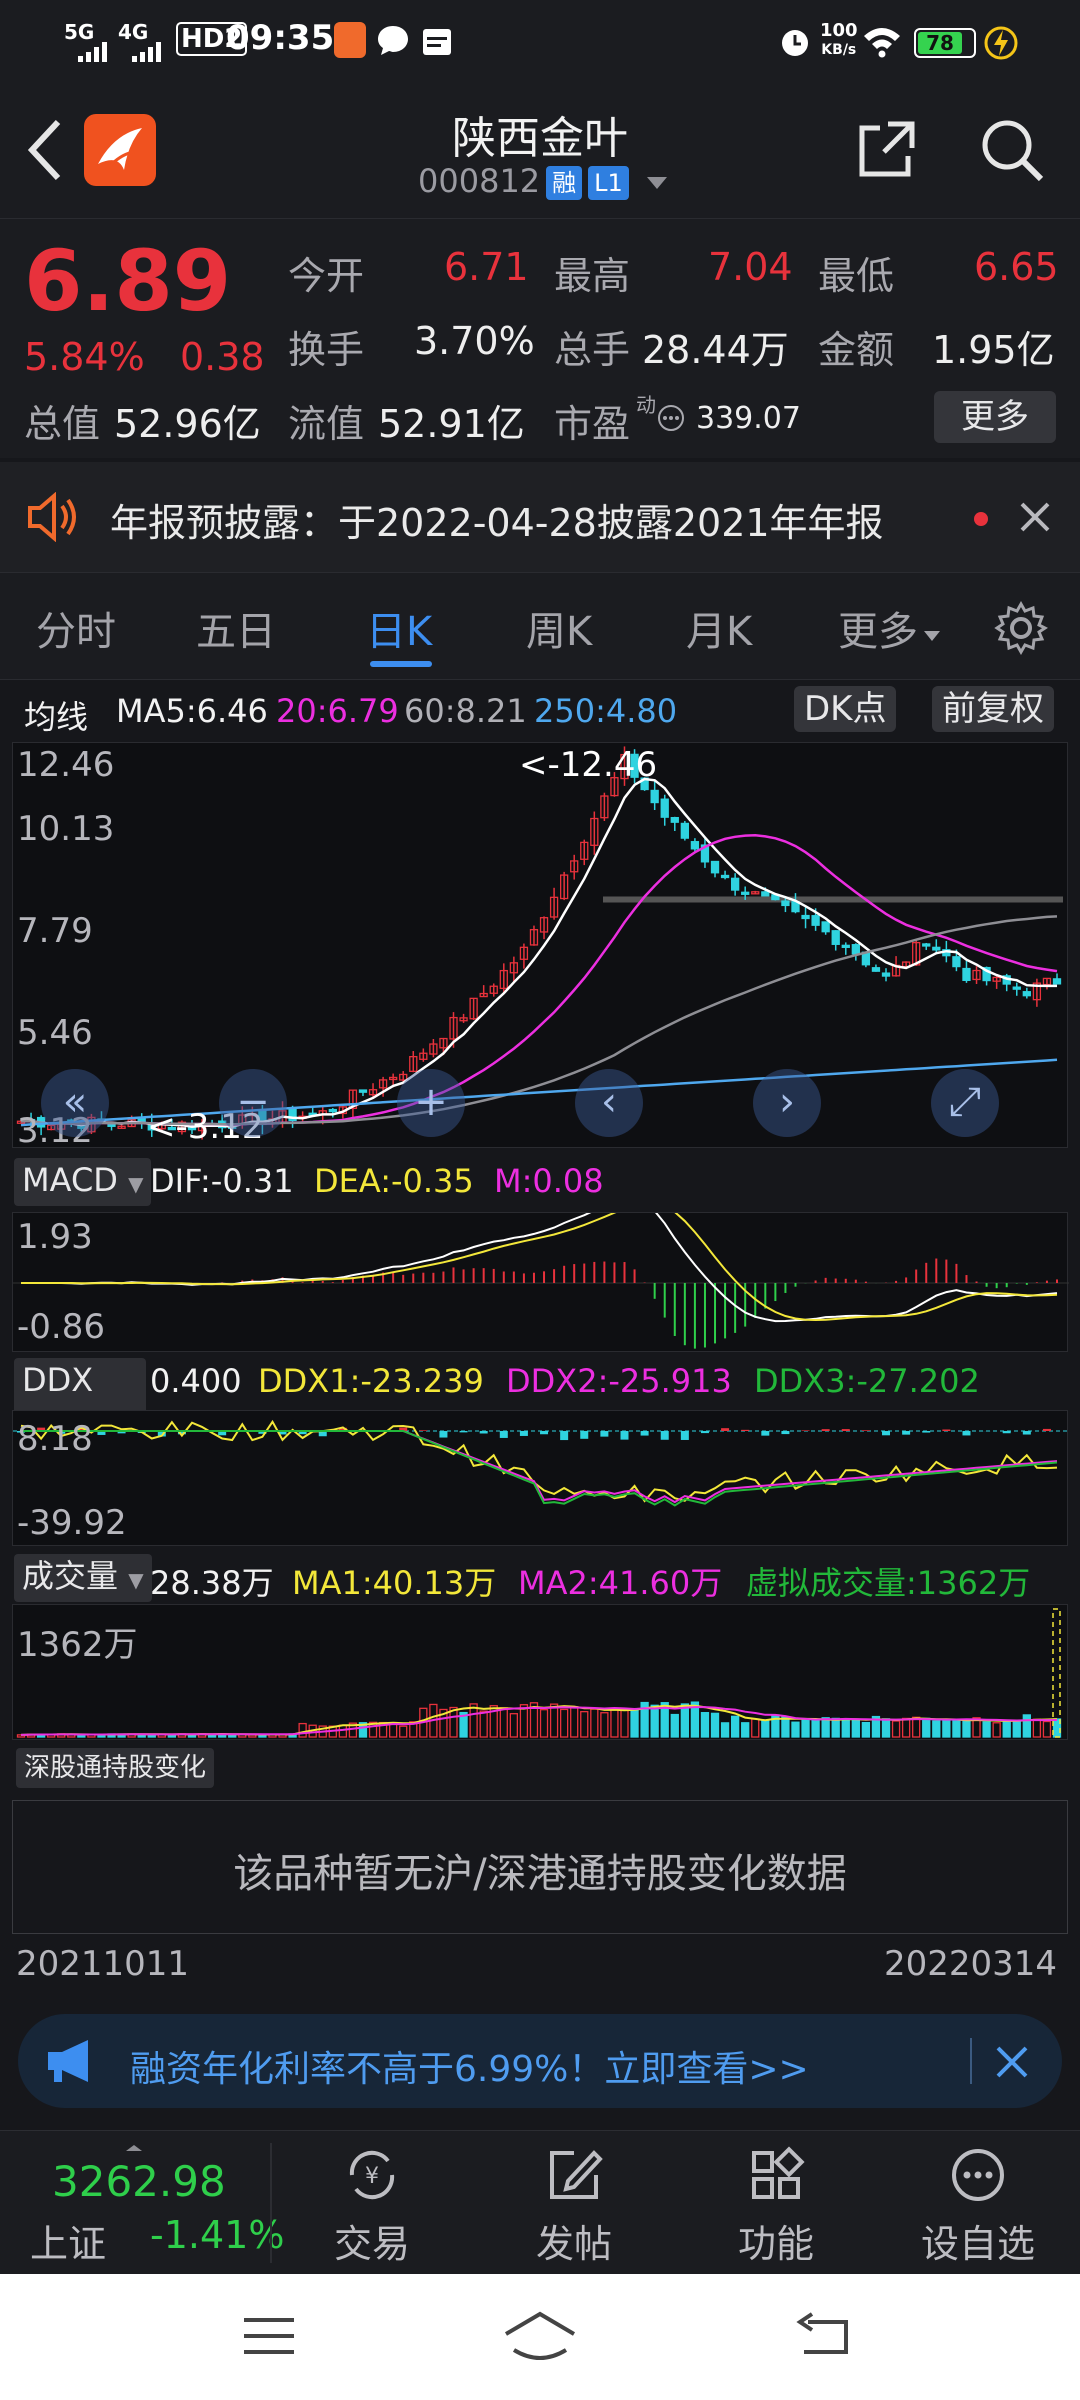  What do you see at coordinates (55, 1439) in the screenshot?
I see `ddx-y-max: 8.18` at bounding box center [55, 1439].